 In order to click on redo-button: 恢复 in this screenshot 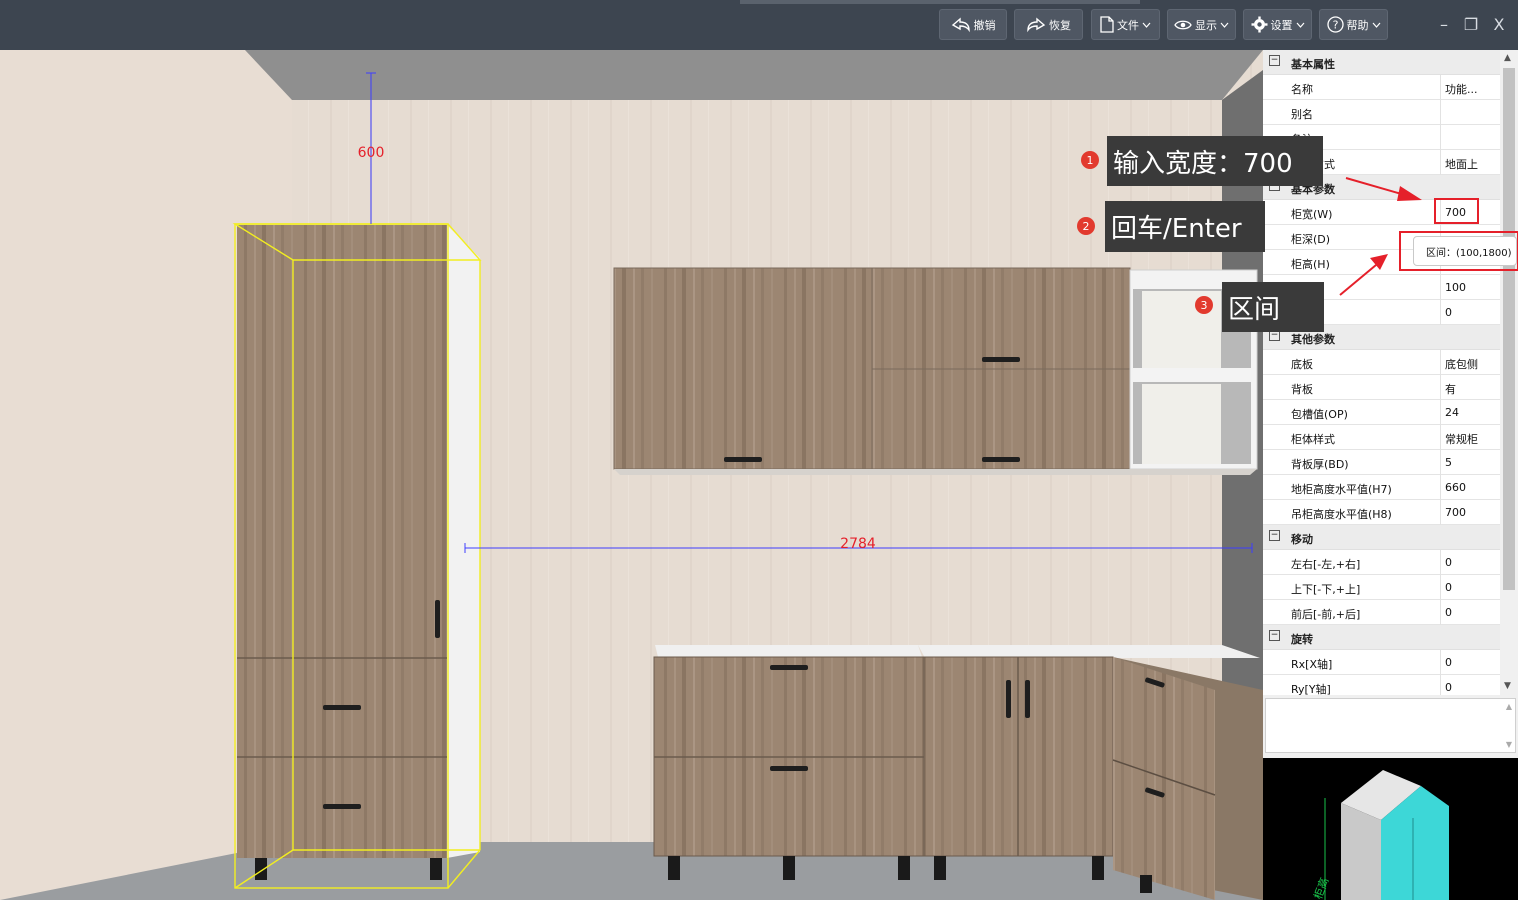, I will do `click(1048, 24)`.